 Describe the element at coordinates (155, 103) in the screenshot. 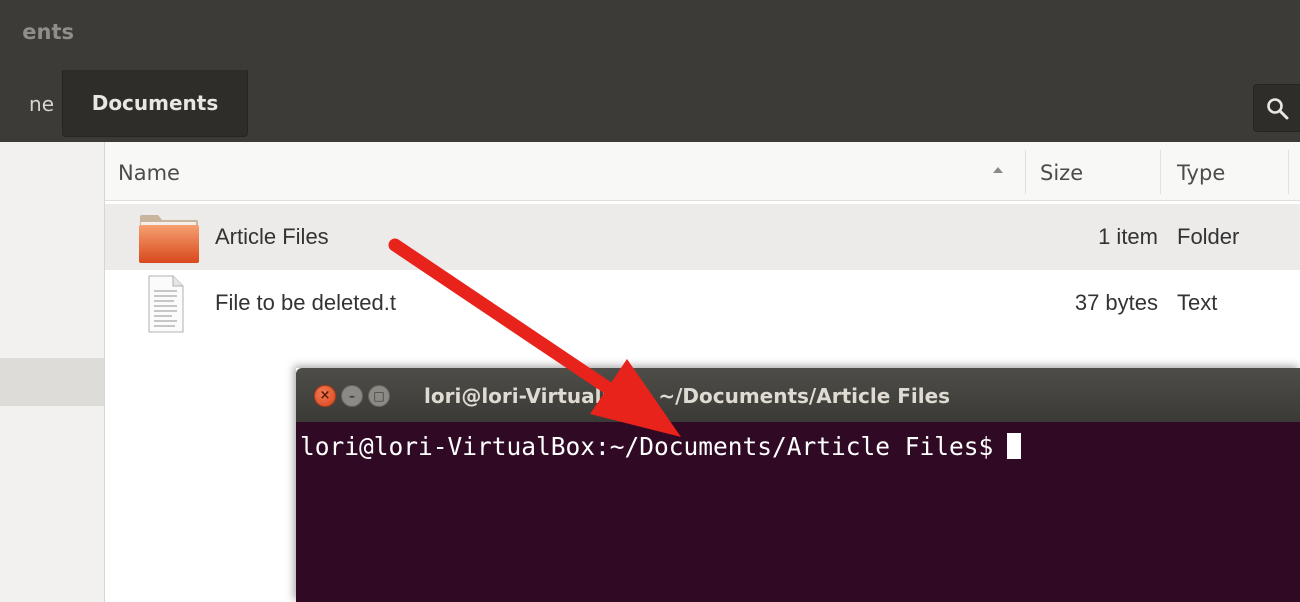

I see `breadcrumb-documents: Documents` at that location.